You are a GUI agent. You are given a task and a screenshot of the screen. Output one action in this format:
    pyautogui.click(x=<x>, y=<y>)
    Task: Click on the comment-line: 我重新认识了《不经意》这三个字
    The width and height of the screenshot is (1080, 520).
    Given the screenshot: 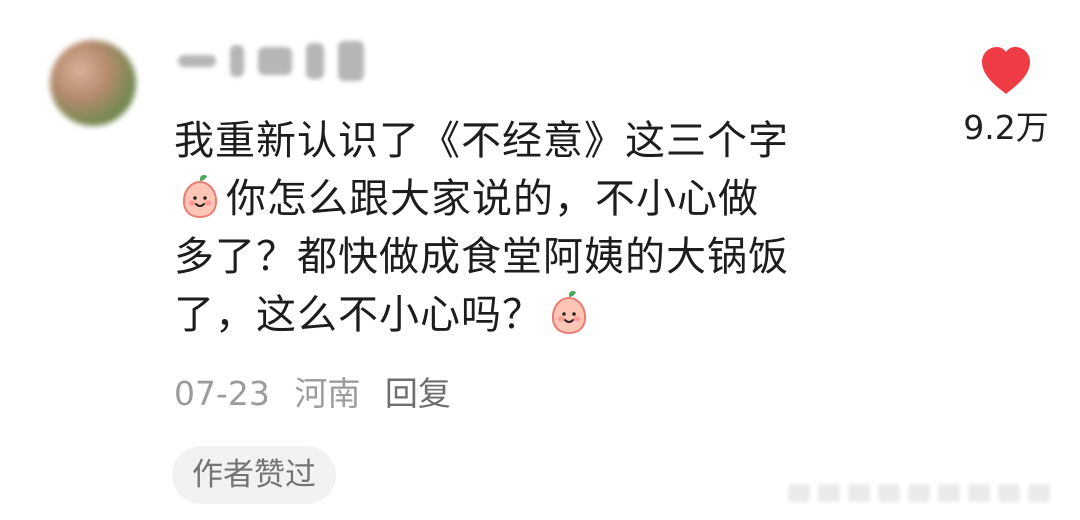 What is the action you would take?
    pyautogui.click(x=554, y=141)
    